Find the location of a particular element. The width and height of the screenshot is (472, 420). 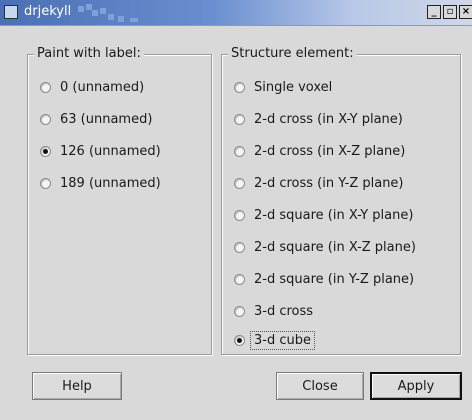

structure-option: 2-d square (in X-Y plane) is located at coordinates (323, 215).